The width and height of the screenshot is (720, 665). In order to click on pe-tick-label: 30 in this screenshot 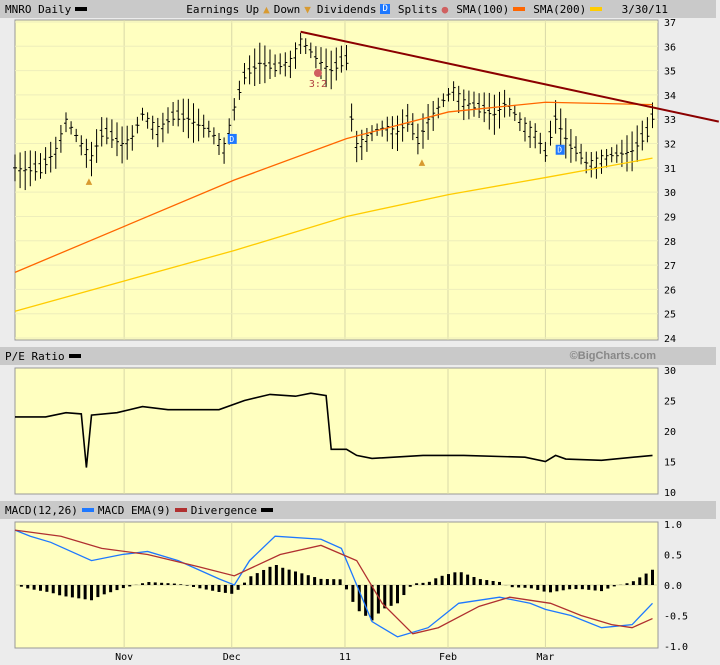, I will do `click(670, 371)`.